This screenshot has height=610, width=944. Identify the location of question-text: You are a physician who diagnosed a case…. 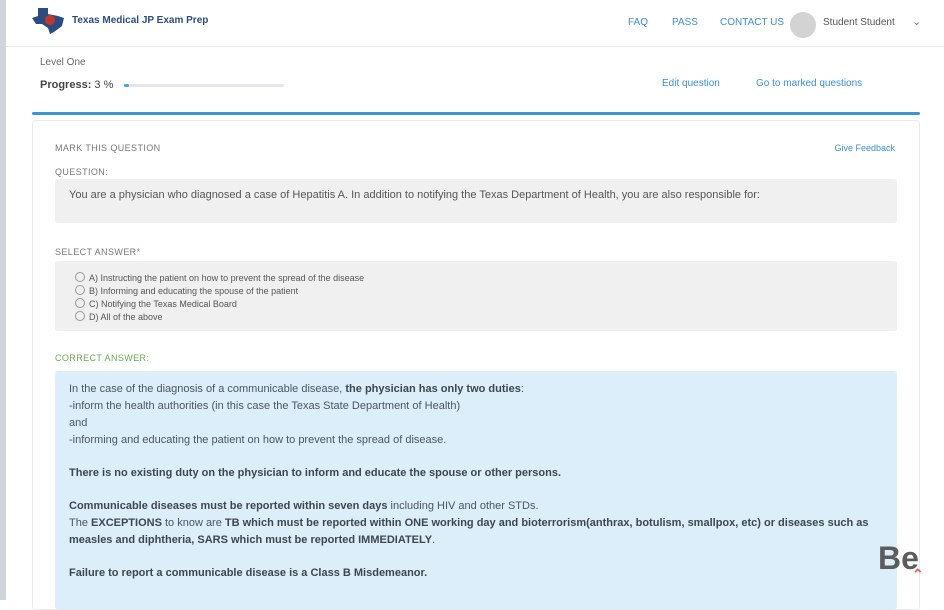
(414, 195).